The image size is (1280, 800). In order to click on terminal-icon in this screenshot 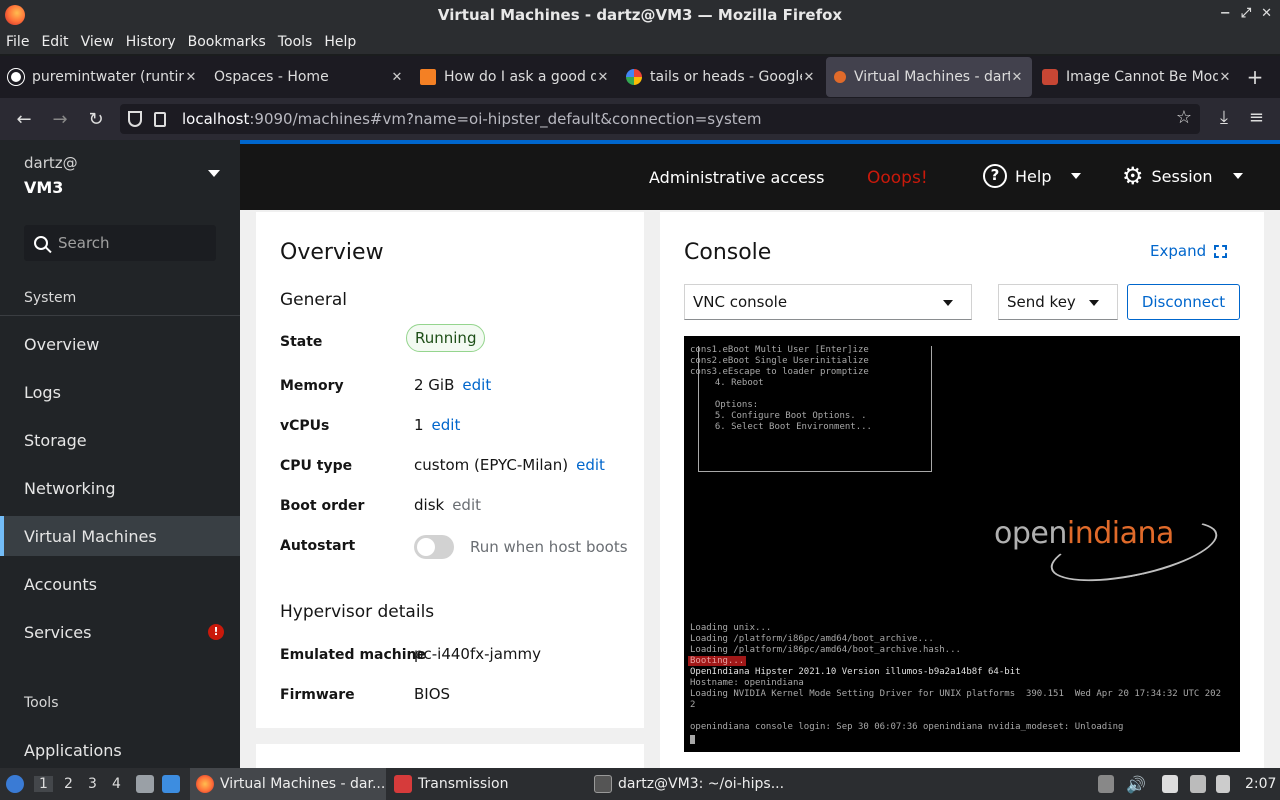, I will do `click(603, 784)`.